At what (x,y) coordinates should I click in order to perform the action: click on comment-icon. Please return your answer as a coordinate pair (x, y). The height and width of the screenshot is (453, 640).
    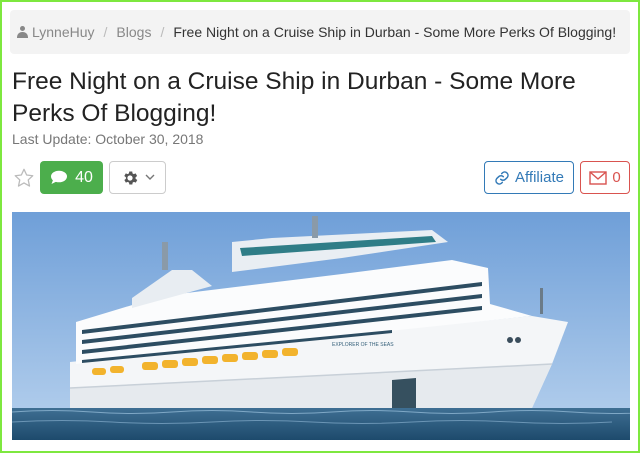
    Looking at the image, I should click on (59, 177).